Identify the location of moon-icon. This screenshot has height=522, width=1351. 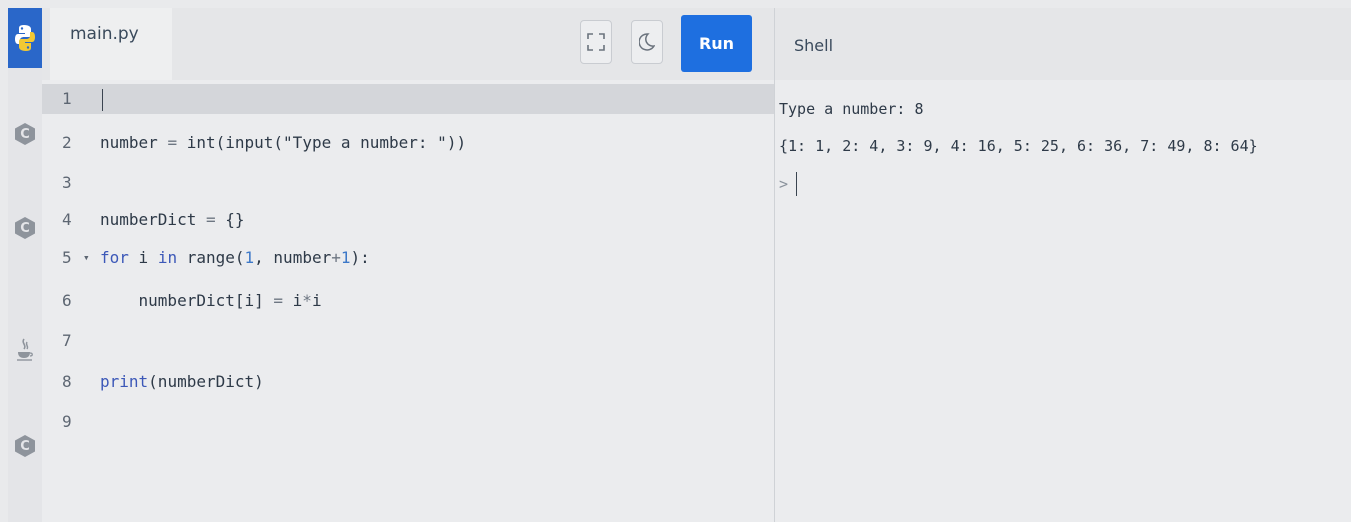
(647, 42).